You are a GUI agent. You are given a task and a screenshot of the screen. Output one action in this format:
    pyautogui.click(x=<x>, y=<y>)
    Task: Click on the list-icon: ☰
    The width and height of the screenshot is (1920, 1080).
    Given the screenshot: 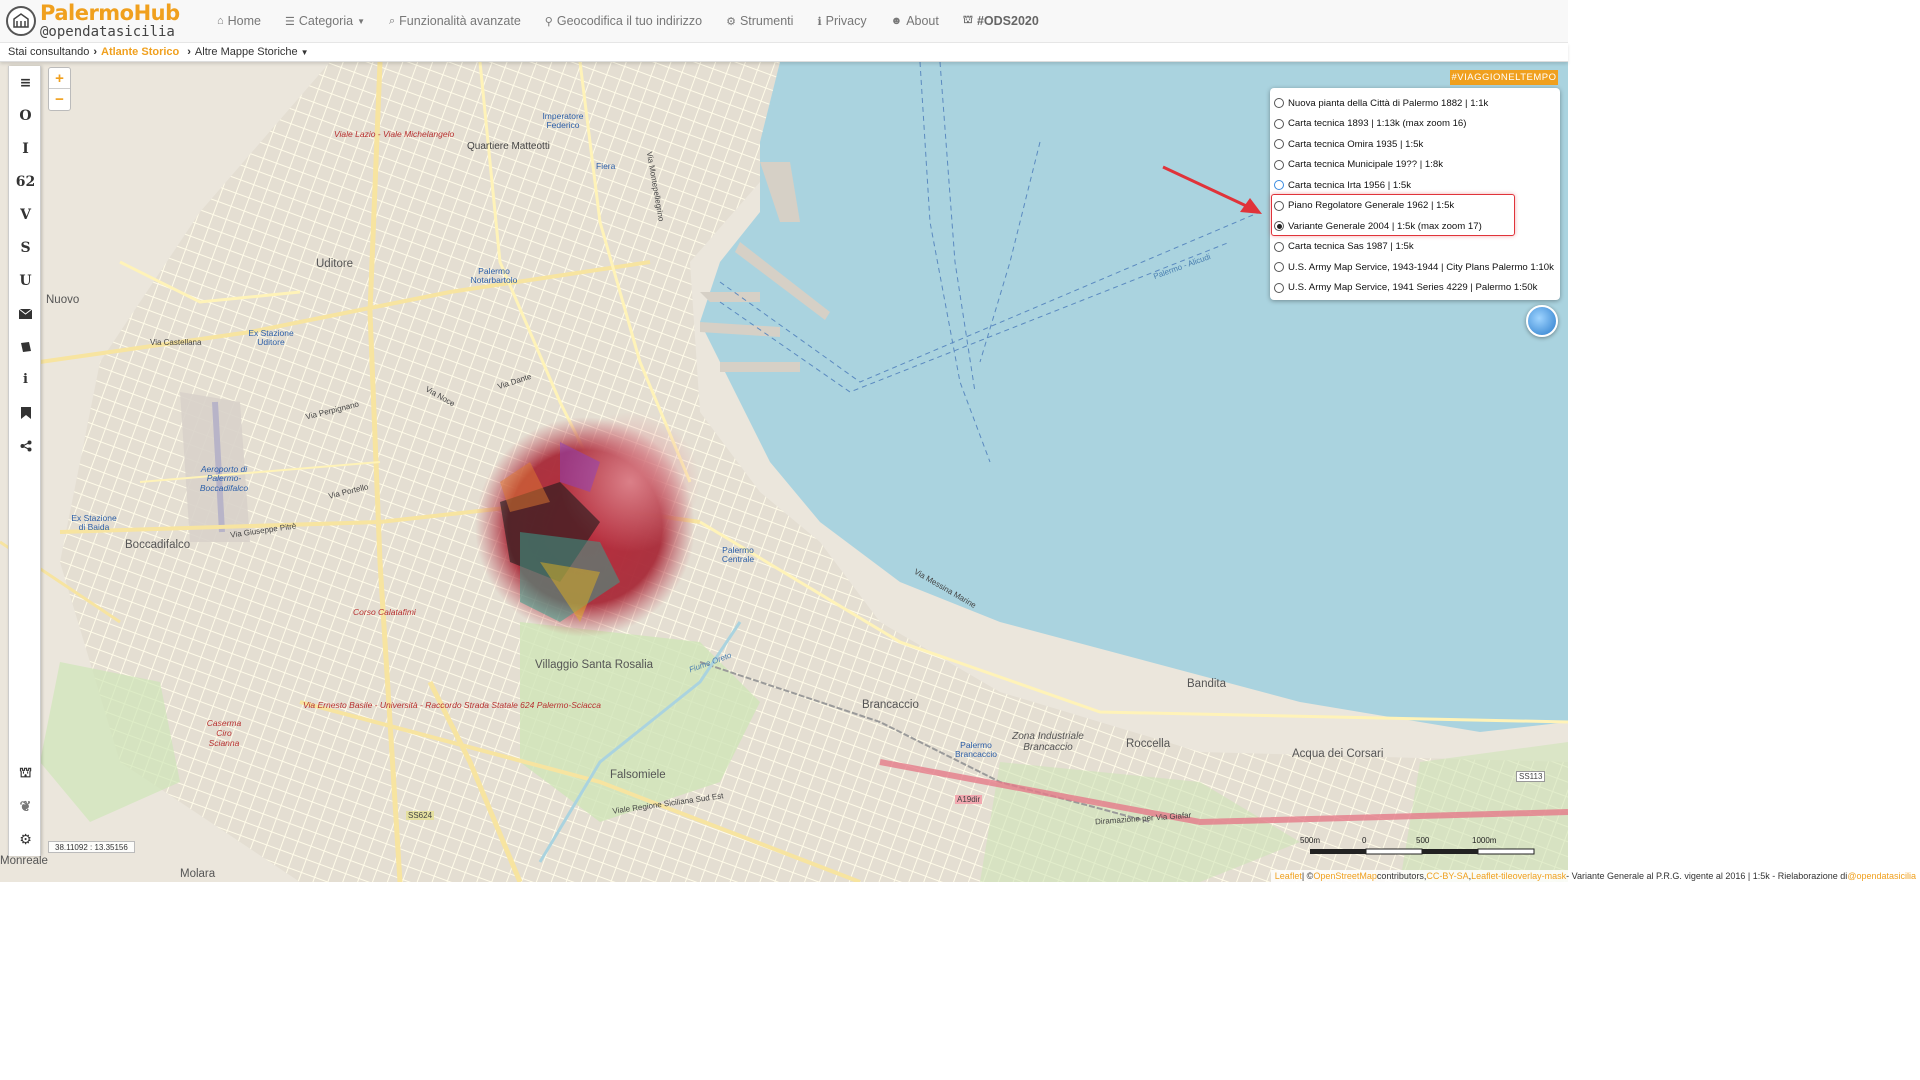 What is the action you would take?
    pyautogui.click(x=290, y=21)
    